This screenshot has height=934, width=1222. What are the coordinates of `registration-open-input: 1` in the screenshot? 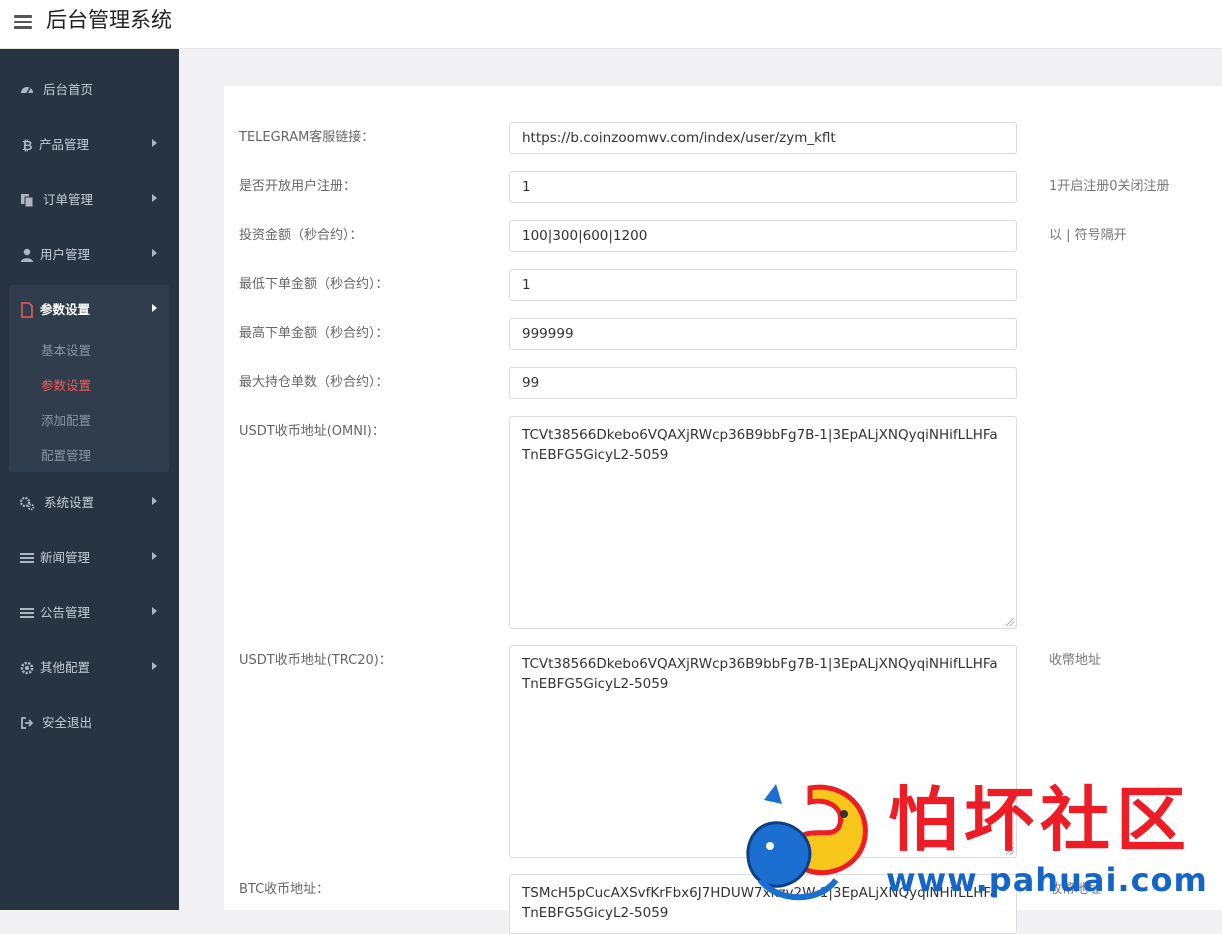 It's located at (763, 187).